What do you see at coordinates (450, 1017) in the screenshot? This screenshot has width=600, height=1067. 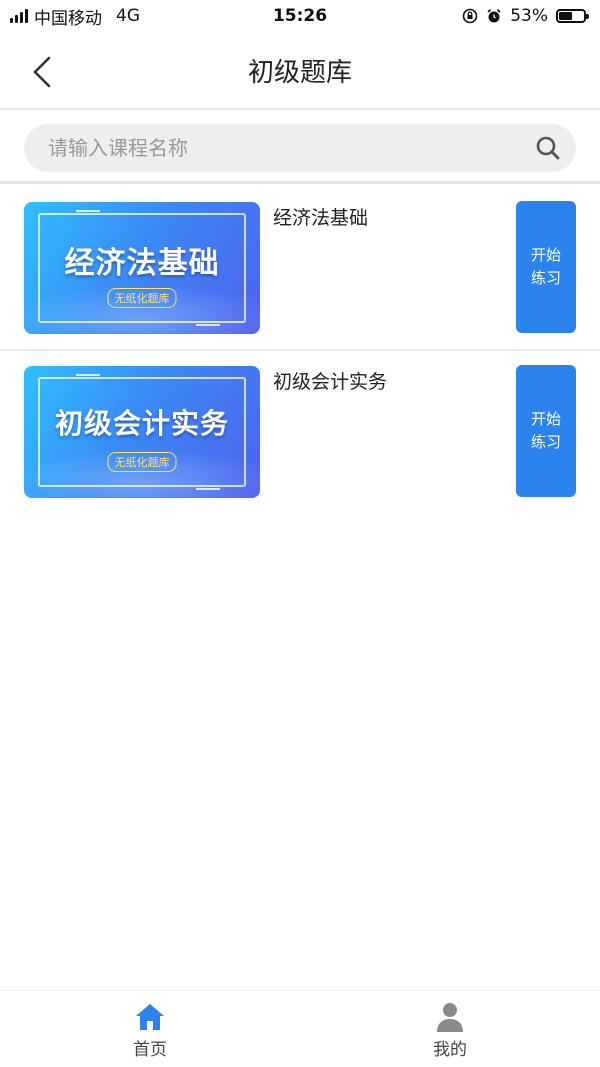 I see `user-icon` at bounding box center [450, 1017].